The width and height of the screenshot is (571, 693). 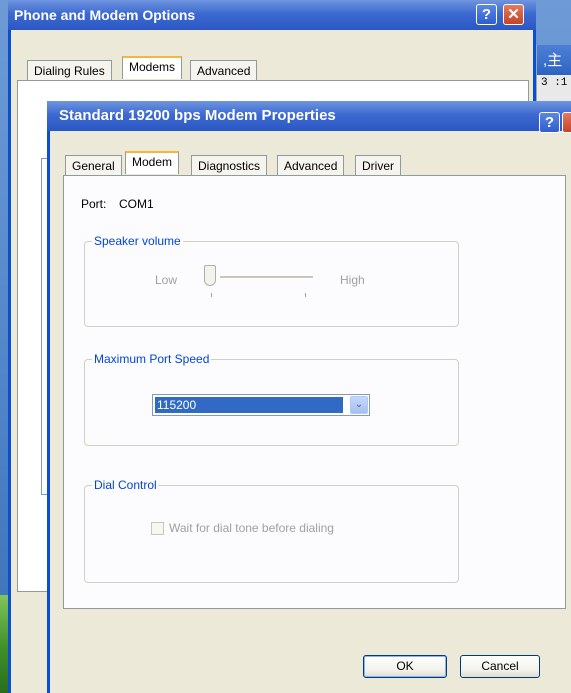 What do you see at coordinates (249, 405) in the screenshot?
I see `port-speed-value: 115200` at bounding box center [249, 405].